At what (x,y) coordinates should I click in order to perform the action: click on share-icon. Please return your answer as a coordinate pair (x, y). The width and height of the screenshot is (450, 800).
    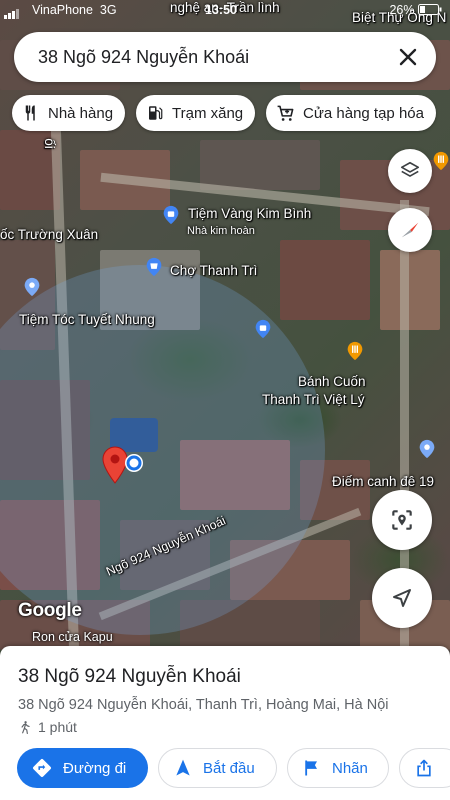
    Looking at the image, I should click on (424, 768).